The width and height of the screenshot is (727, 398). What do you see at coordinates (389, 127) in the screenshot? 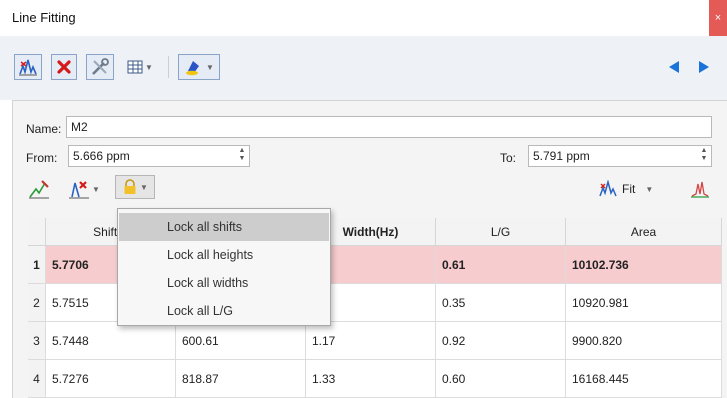
I see `name-field: M2` at bounding box center [389, 127].